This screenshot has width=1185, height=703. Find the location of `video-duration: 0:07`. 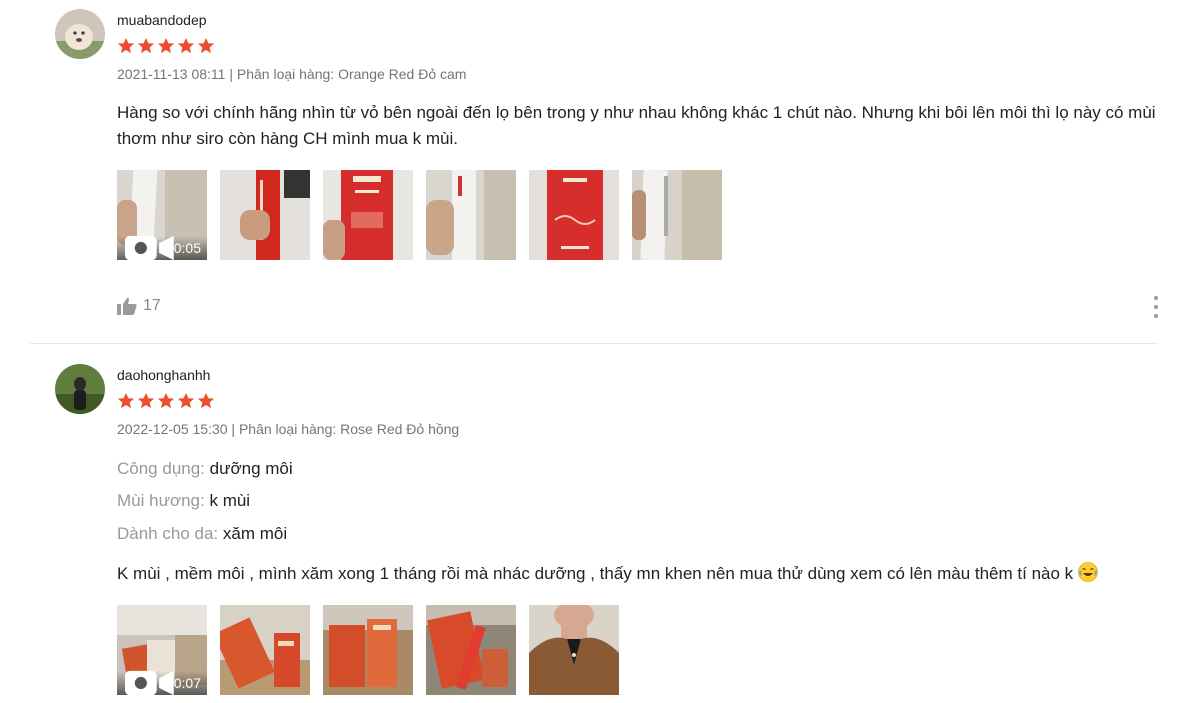

video-duration: 0:07 is located at coordinates (187, 683).